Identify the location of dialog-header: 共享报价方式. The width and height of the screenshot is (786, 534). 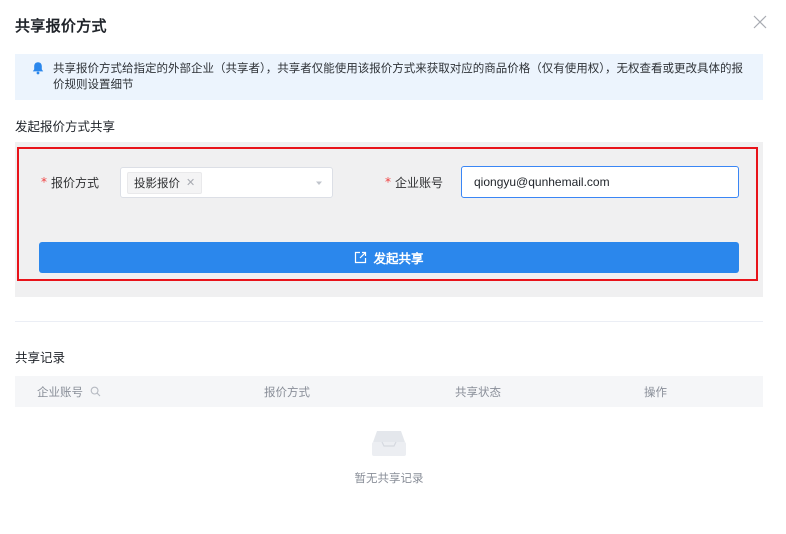
(61, 25).